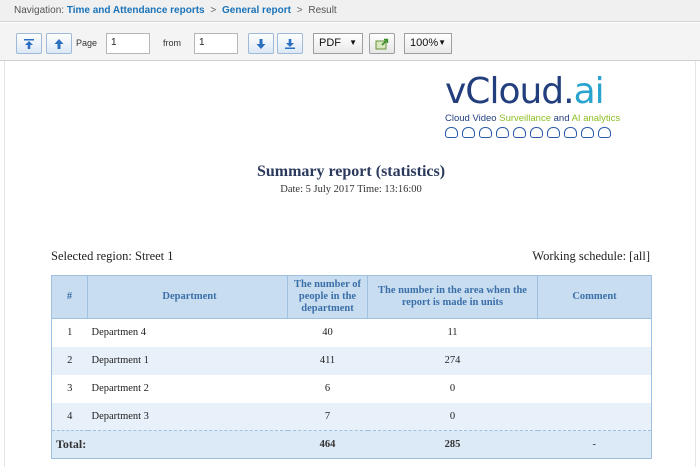 The height and width of the screenshot is (467, 700). I want to click on total-area: 285, so click(452, 444).